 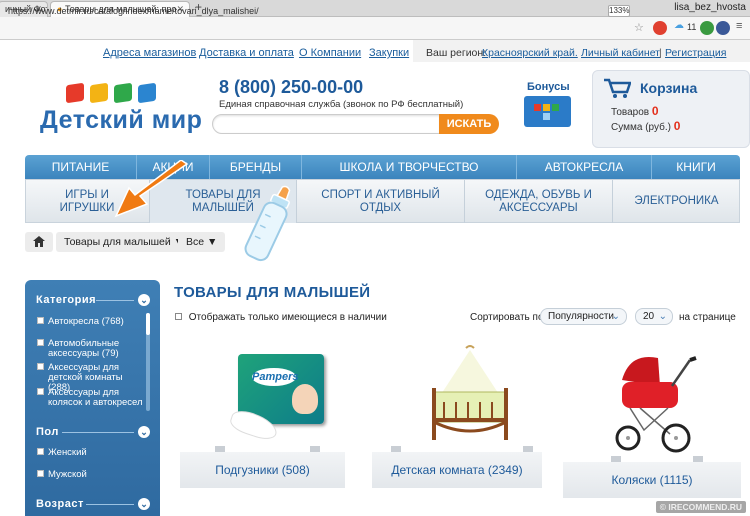 I want to click on breadcrumb-category: Товары для малышей ▼, so click(x=124, y=242).